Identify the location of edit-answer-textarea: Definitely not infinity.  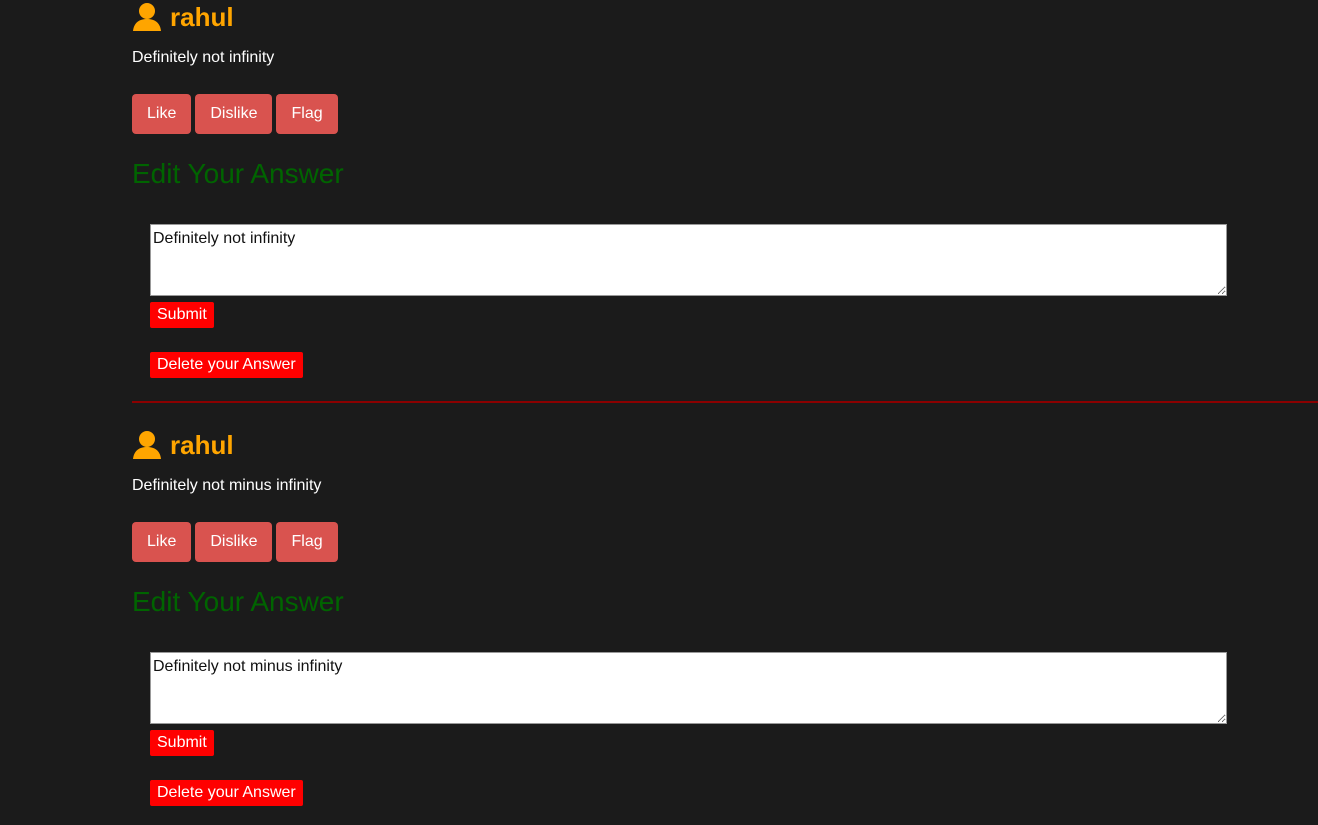
(688, 260).